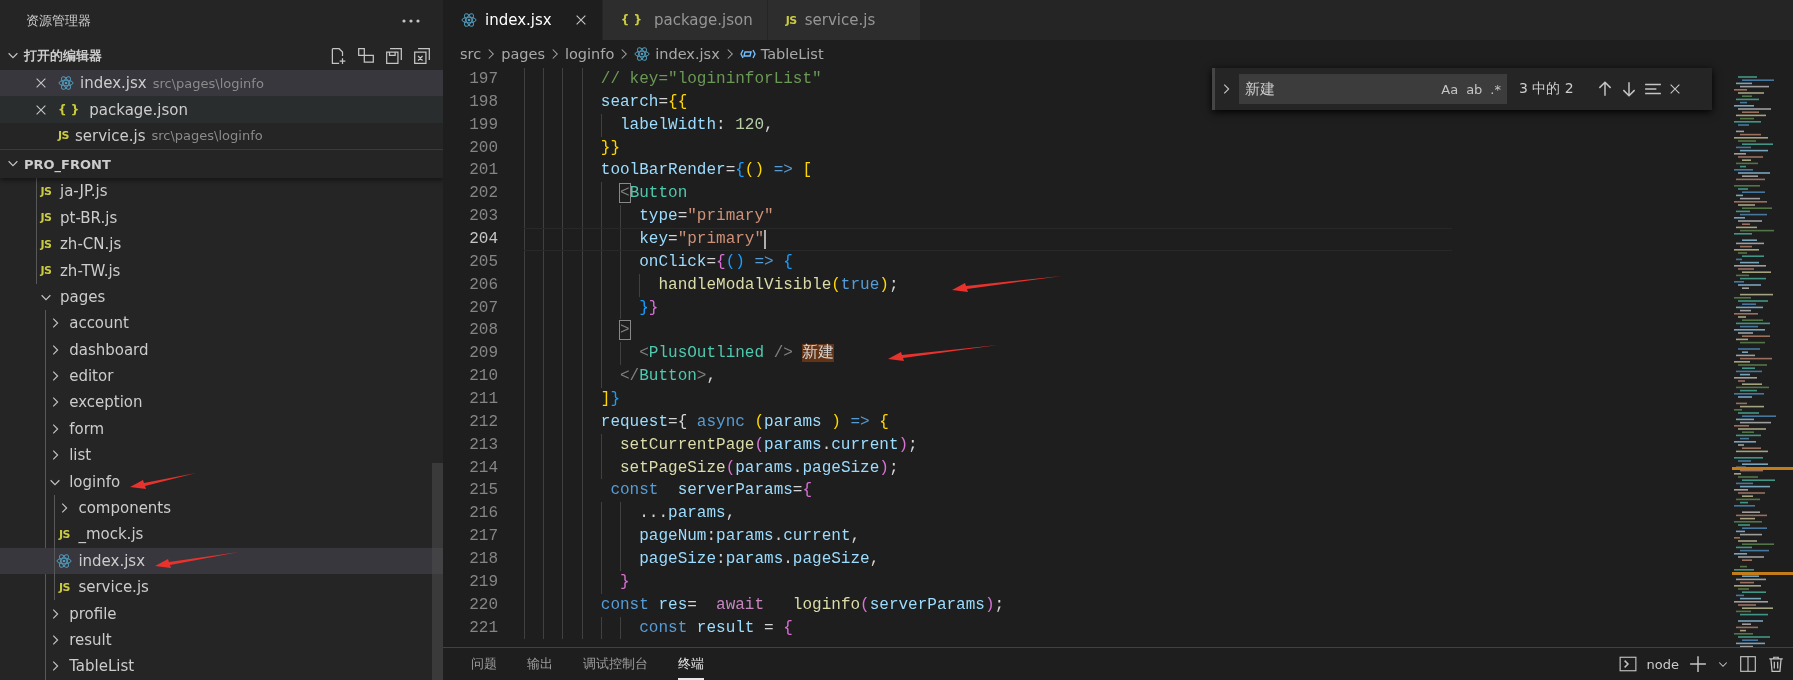 The image size is (1793, 680). Describe the element at coordinates (844, 20) in the screenshot. I see `editor-tab: JS service.js` at that location.